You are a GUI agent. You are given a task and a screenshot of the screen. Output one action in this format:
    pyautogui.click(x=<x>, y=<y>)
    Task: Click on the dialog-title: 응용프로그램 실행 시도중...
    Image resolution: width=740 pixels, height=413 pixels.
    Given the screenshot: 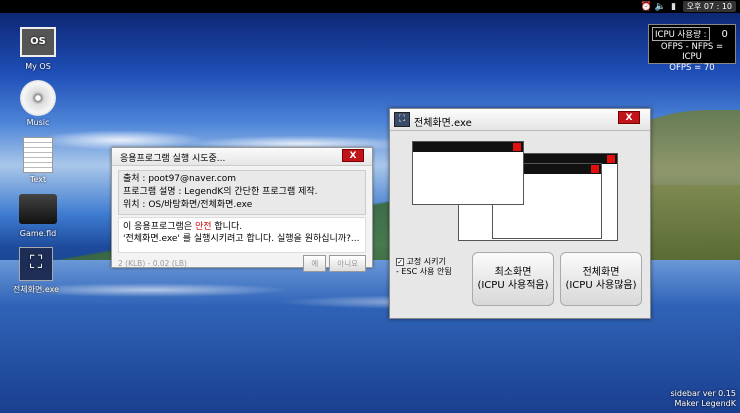 What is the action you would take?
    pyautogui.click(x=173, y=159)
    